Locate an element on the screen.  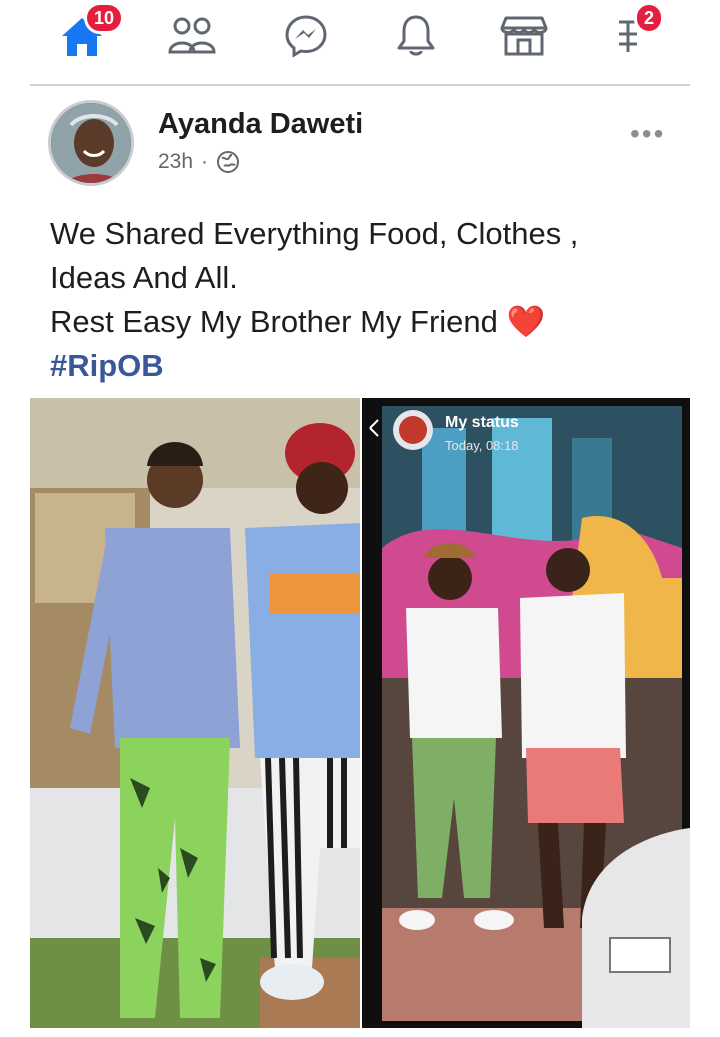
more-options-icon: ••• is located at coordinates (647, 134).